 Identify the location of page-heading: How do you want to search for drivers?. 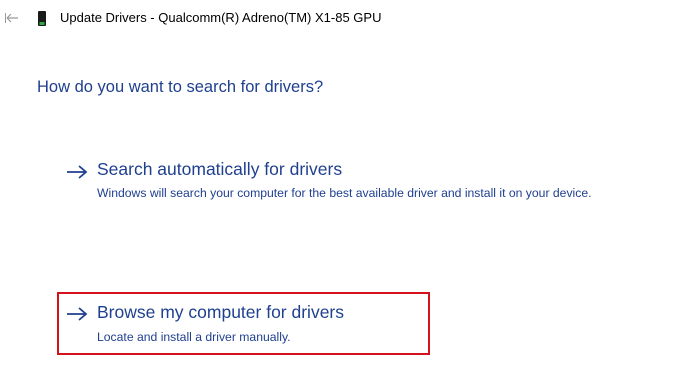
(180, 87).